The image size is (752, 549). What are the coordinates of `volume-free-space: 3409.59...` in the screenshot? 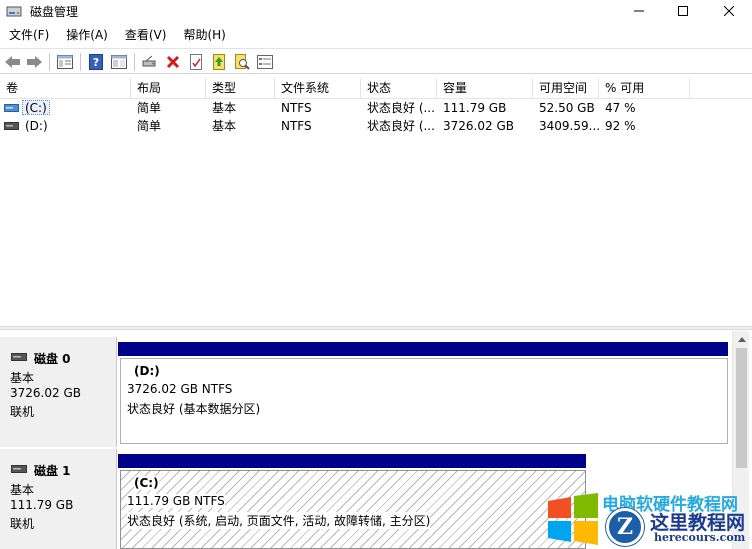 It's located at (569, 126).